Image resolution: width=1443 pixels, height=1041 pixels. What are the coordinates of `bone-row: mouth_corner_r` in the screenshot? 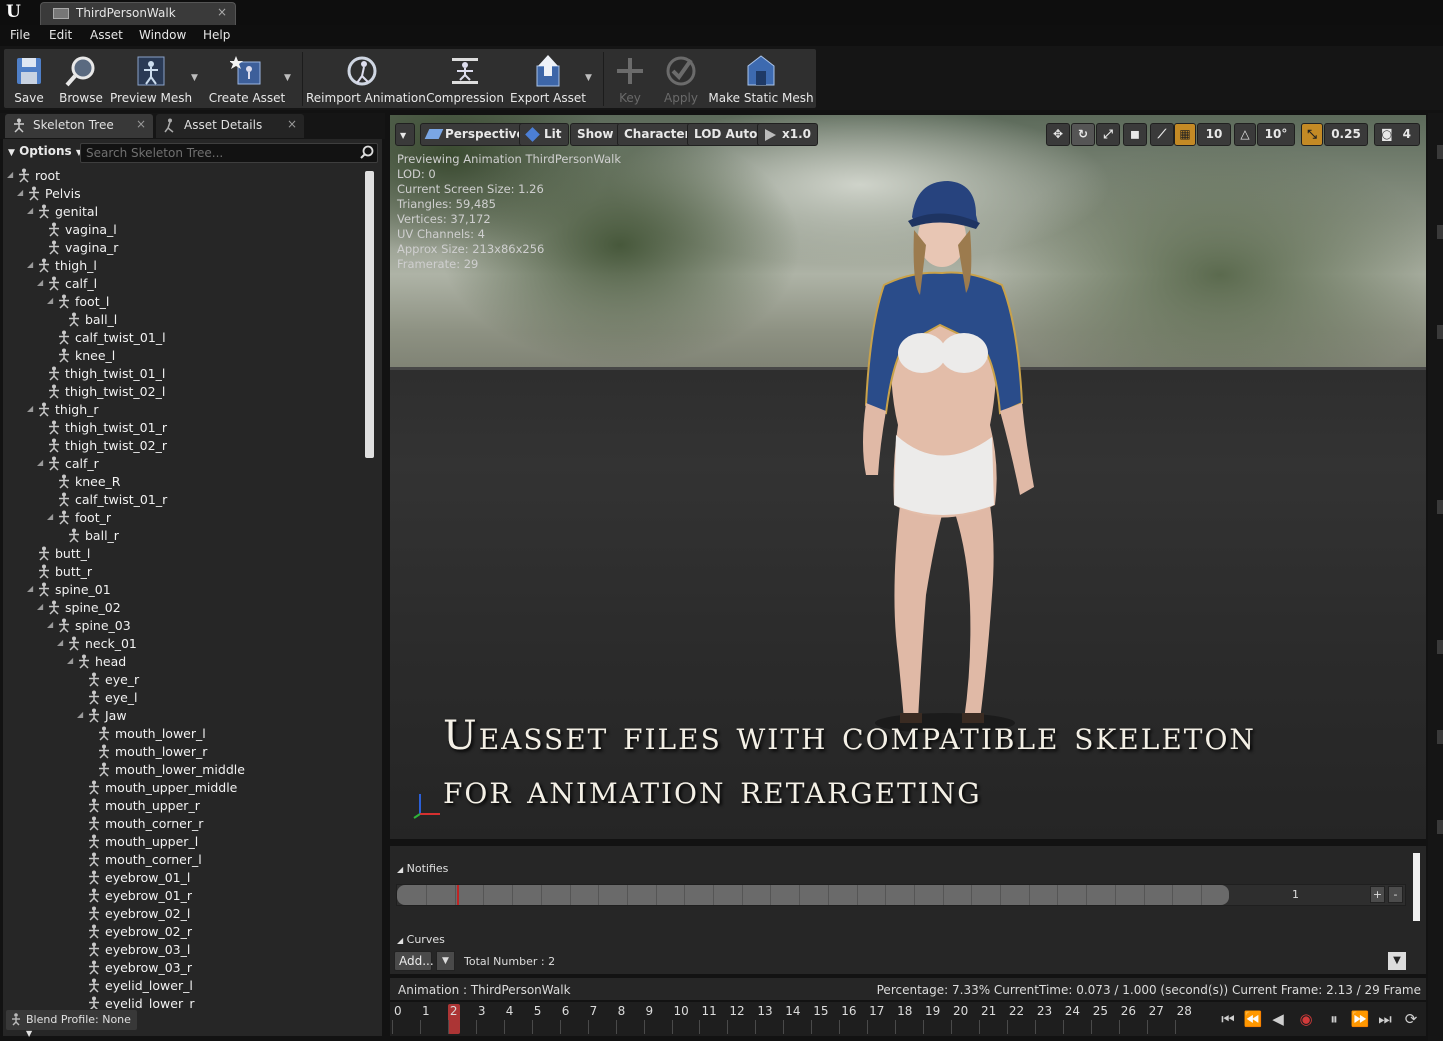 It's located at (184, 824).